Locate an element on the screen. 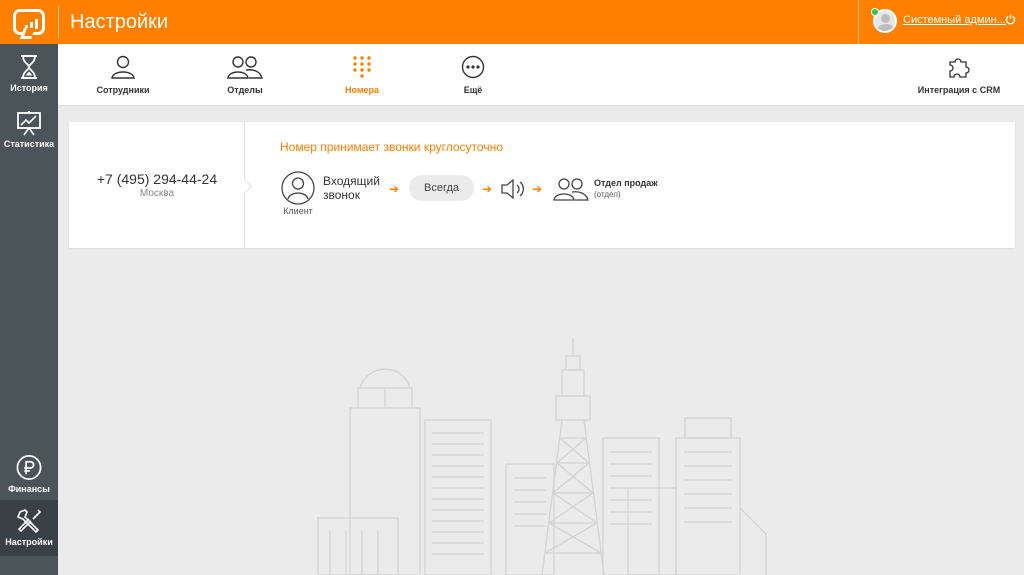 Image resolution: width=1024 pixels, height=575 pixels. hourglass-icon is located at coordinates (29, 67).